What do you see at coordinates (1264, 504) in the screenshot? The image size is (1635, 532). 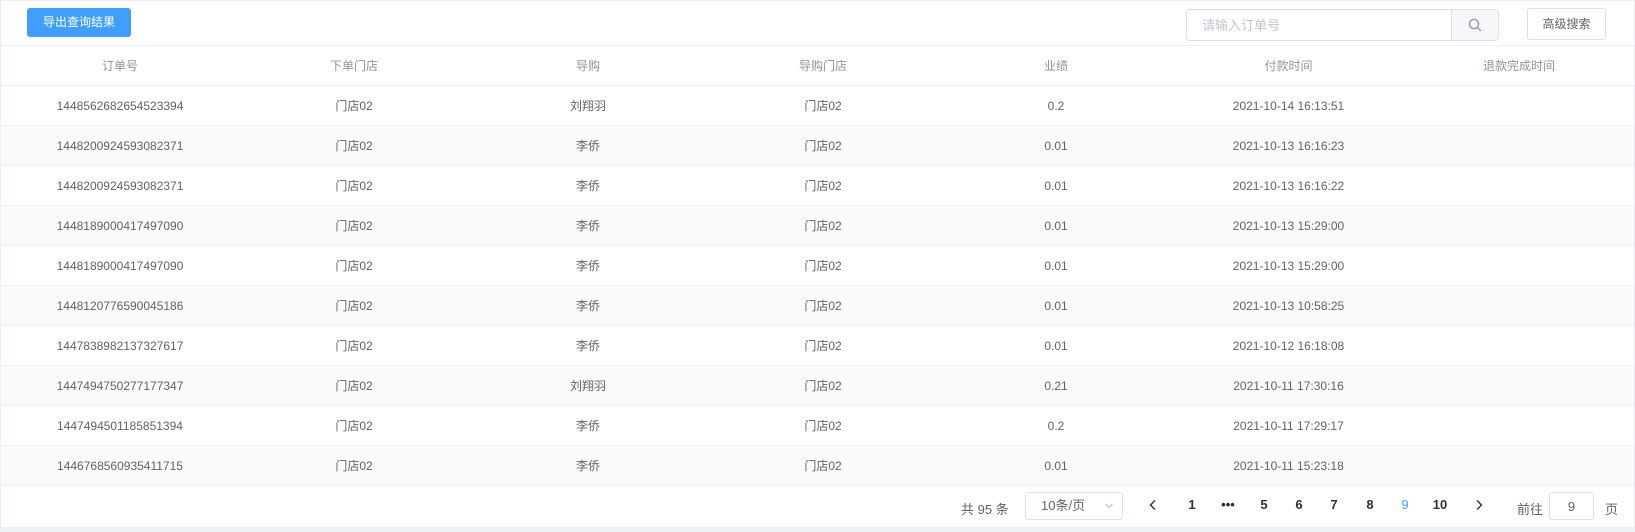 I see `page-5: 5` at bounding box center [1264, 504].